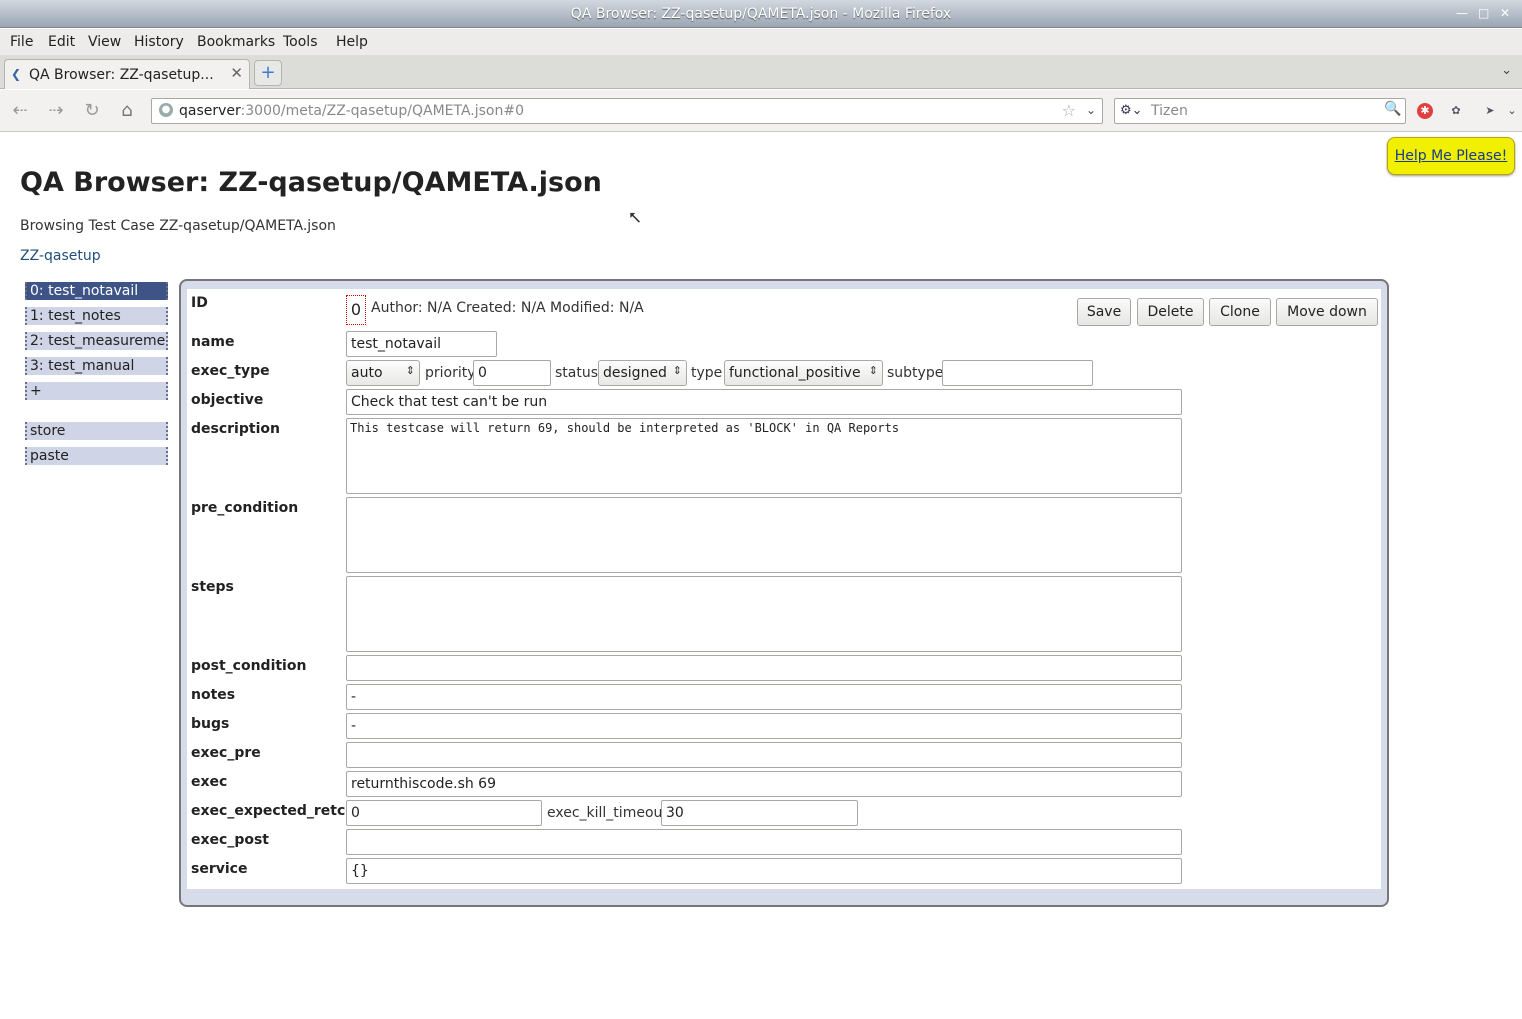  What do you see at coordinates (20, 111) in the screenshot?
I see `back-arrow-icon: ⇠` at bounding box center [20, 111].